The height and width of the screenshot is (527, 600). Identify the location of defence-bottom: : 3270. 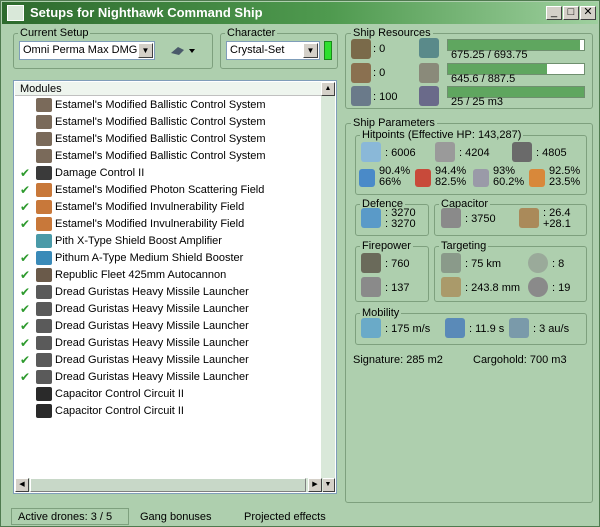
(400, 224).